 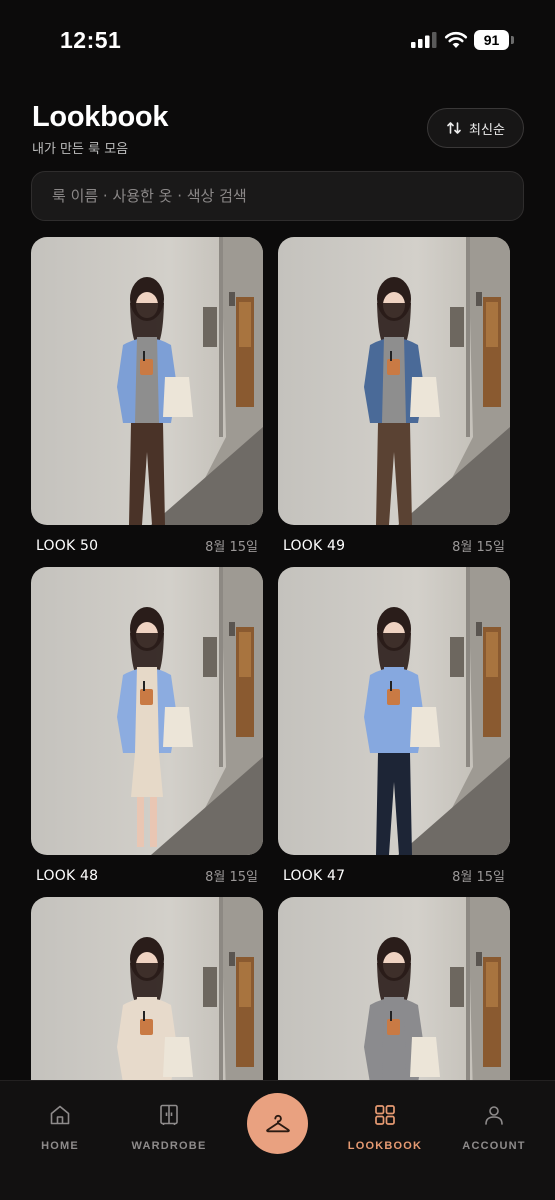 What do you see at coordinates (60, 1146) in the screenshot?
I see `nav-label-home: HOME` at bounding box center [60, 1146].